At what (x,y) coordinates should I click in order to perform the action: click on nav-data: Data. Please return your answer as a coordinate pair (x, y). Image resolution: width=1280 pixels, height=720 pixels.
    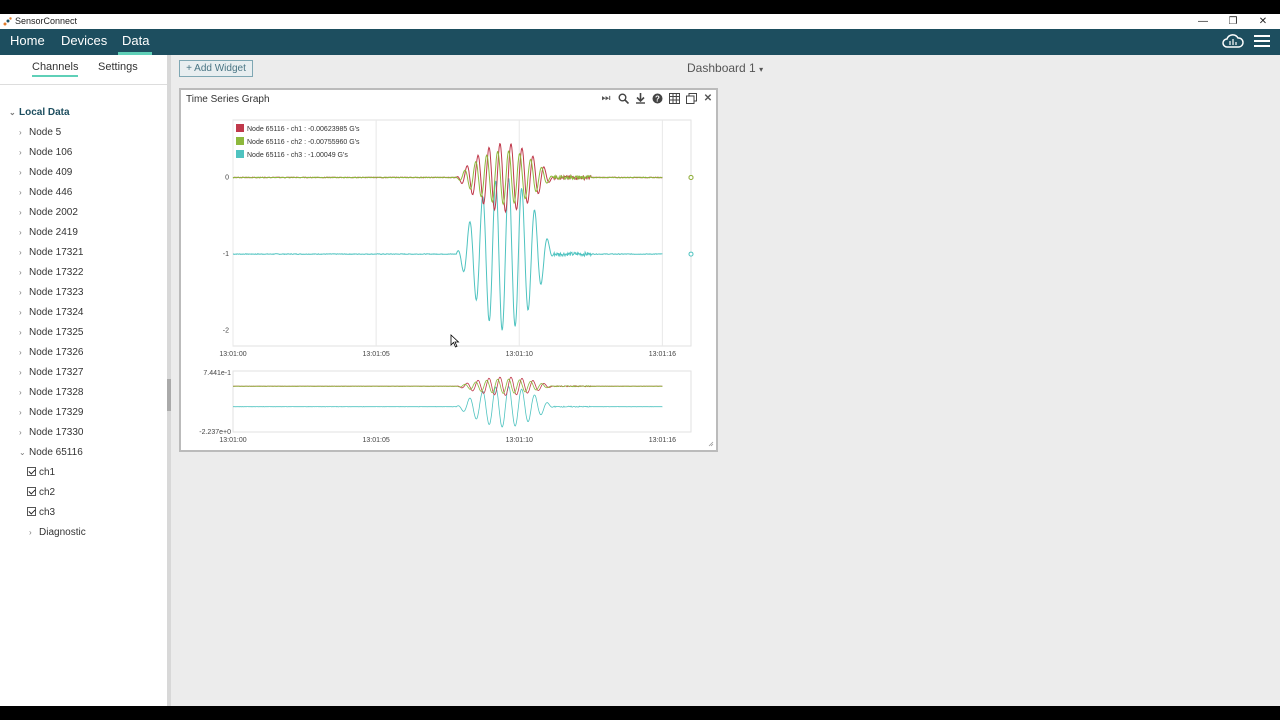
    Looking at the image, I should click on (135, 40).